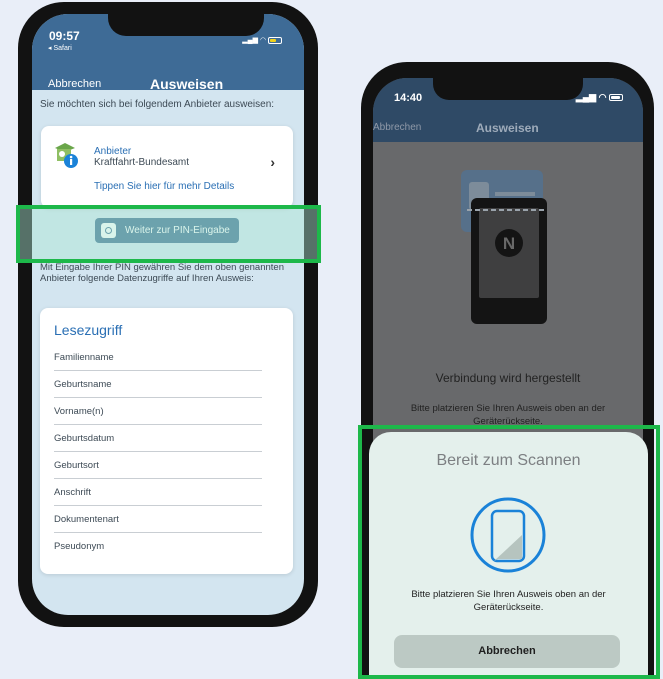  I want to click on highlight-pin-button, so click(168, 234).